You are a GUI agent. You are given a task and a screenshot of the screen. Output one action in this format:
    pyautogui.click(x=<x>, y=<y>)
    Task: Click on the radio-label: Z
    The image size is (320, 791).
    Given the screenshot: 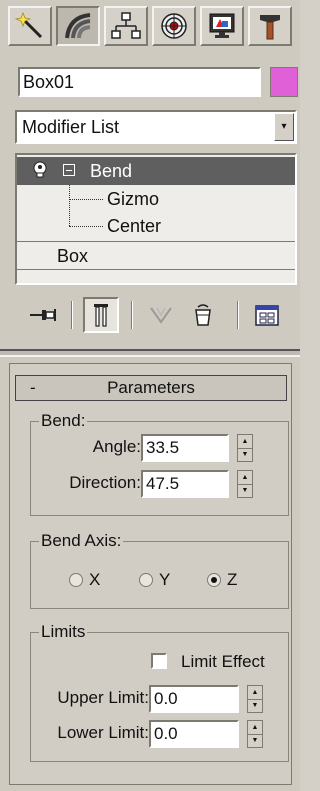 What is the action you would take?
    pyautogui.click(x=232, y=579)
    